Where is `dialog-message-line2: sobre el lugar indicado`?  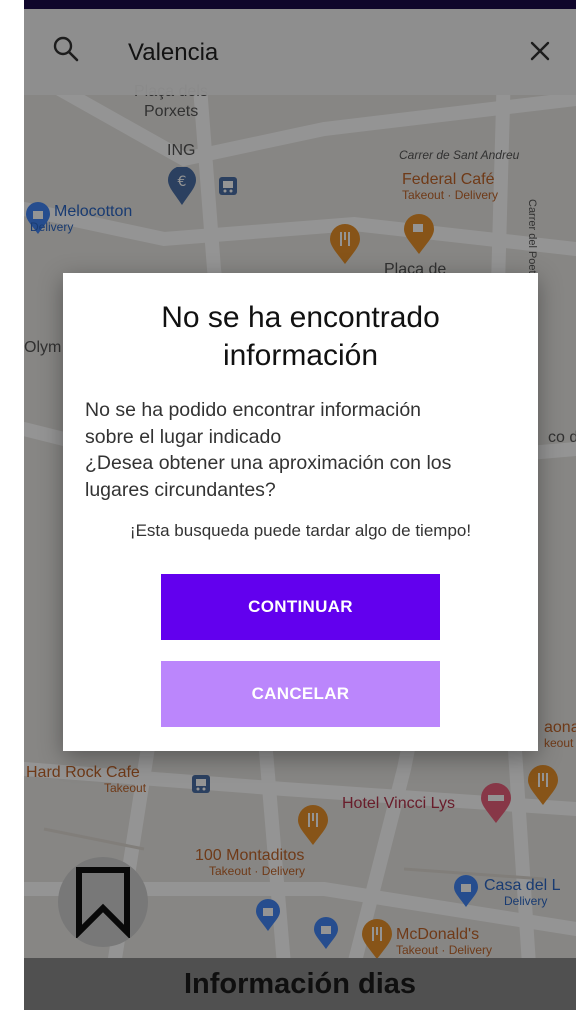
dialog-message-line2: sobre el lugar indicado is located at coordinates (183, 436).